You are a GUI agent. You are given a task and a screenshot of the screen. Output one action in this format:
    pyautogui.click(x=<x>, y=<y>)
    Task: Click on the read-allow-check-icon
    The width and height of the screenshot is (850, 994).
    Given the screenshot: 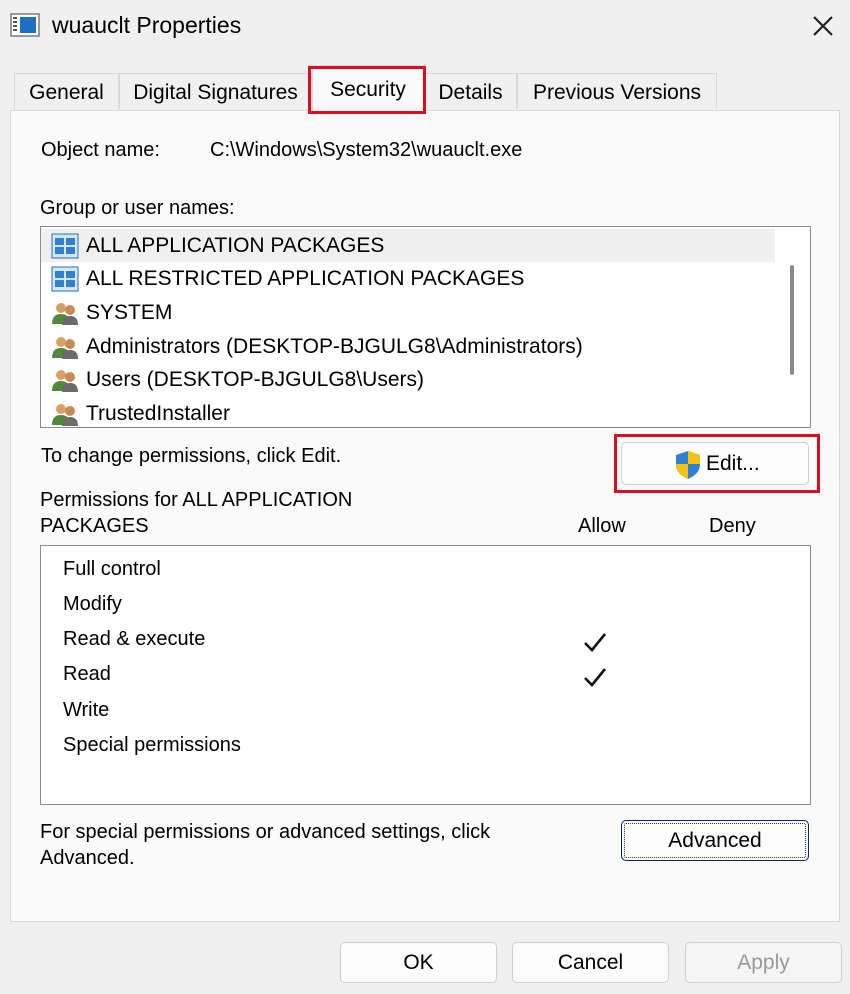 What is the action you would take?
    pyautogui.click(x=595, y=677)
    